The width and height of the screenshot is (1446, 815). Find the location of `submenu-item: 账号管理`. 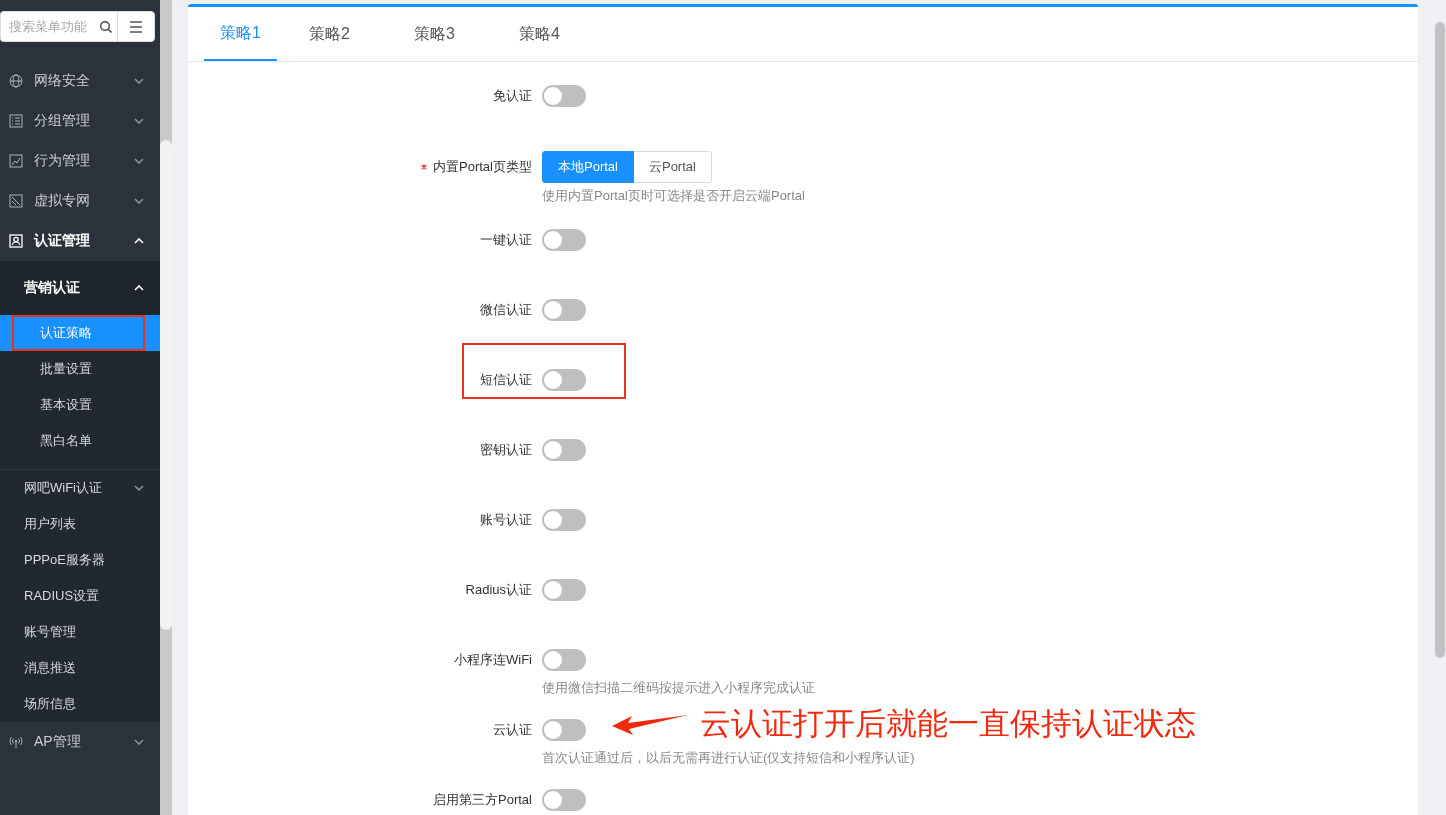

submenu-item: 账号管理 is located at coordinates (80, 632).